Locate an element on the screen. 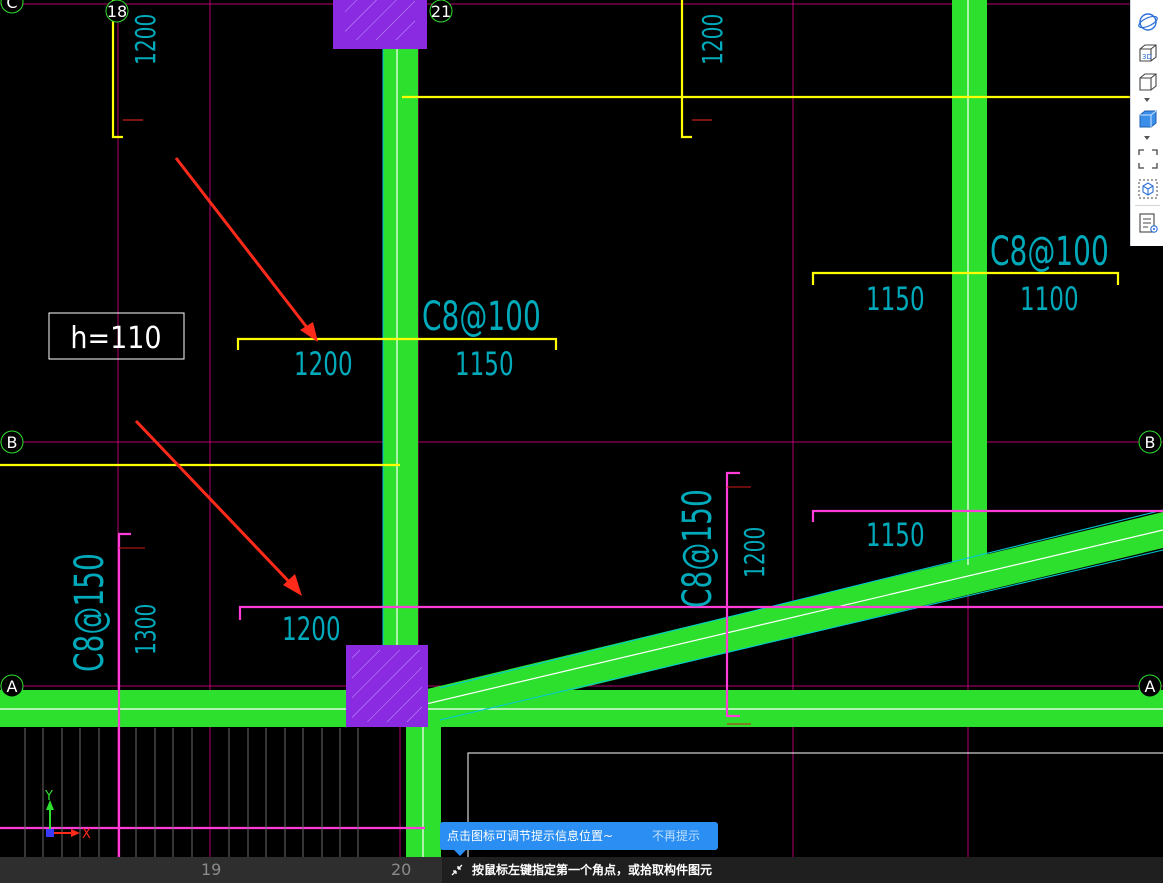 The width and height of the screenshot is (1163, 883). component-icon is located at coordinates (1147, 188).